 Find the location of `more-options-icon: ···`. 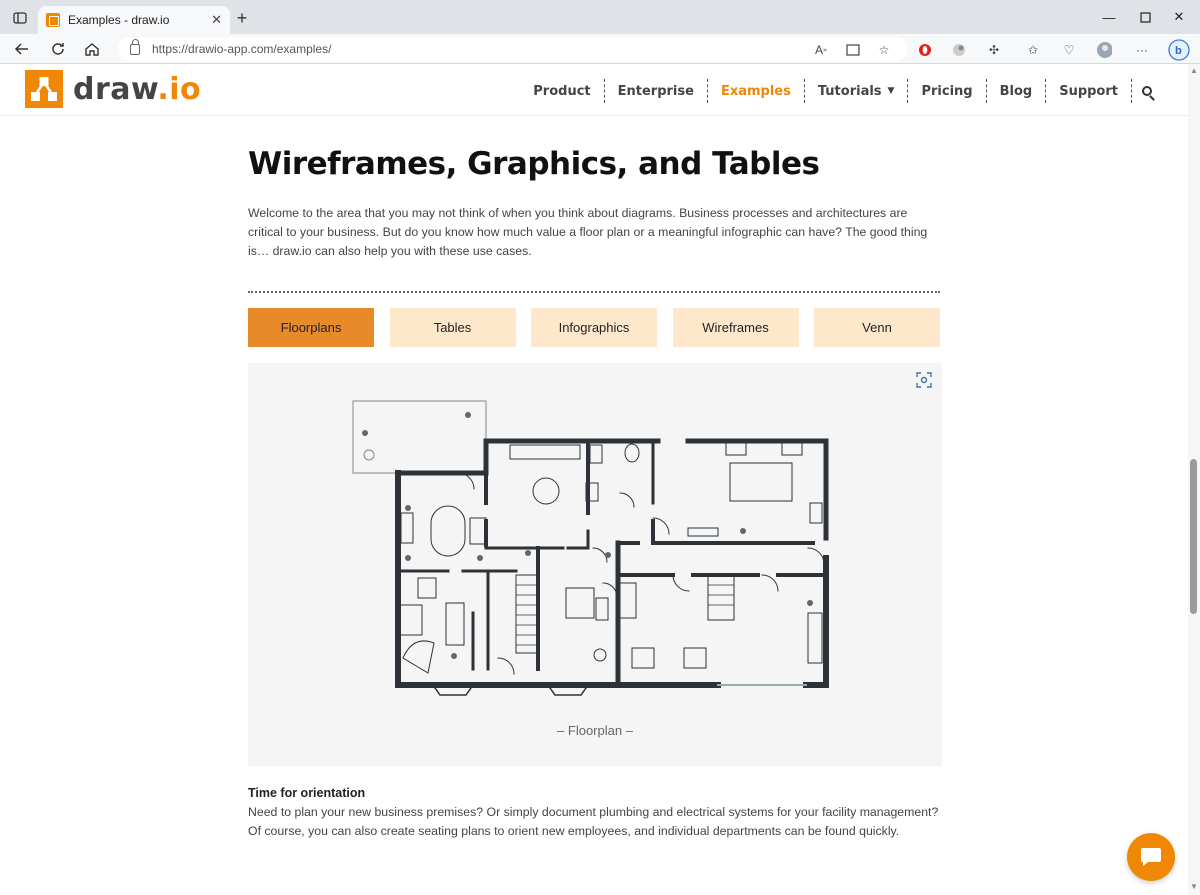

more-options-icon: ··· is located at coordinates (1142, 50).